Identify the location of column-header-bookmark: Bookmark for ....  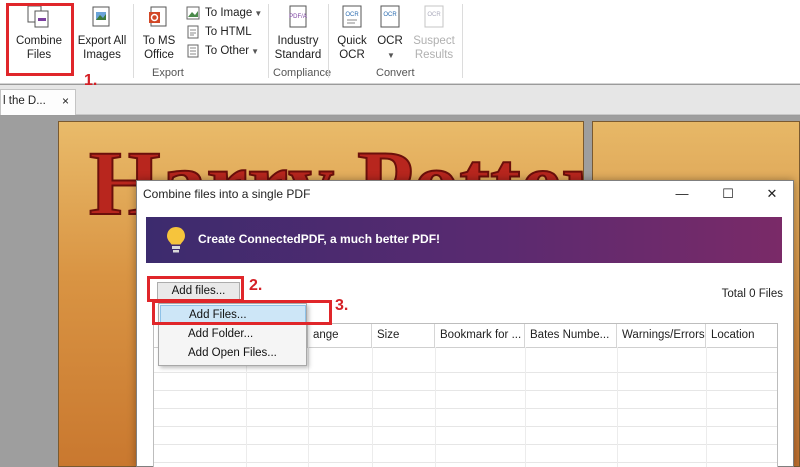
(480, 335).